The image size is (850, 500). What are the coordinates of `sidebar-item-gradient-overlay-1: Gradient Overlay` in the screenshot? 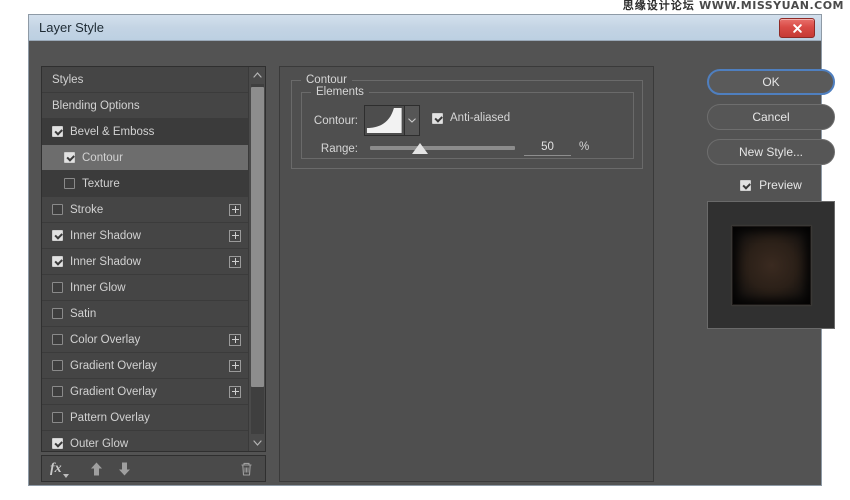 It's located at (145, 366).